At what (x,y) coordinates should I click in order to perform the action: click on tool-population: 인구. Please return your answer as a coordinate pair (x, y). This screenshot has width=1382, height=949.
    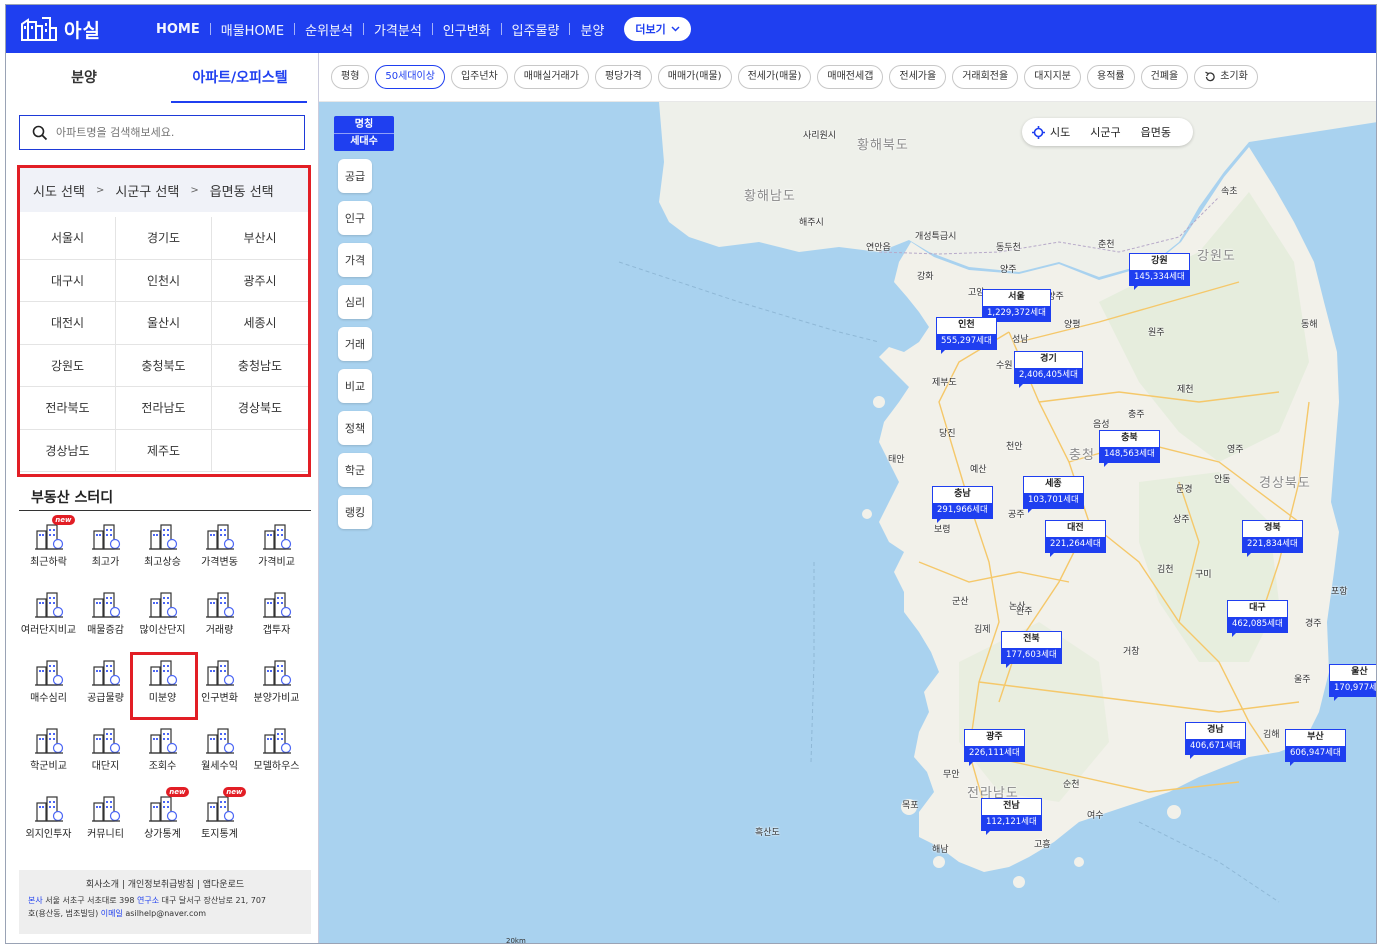
    Looking at the image, I should click on (355, 218).